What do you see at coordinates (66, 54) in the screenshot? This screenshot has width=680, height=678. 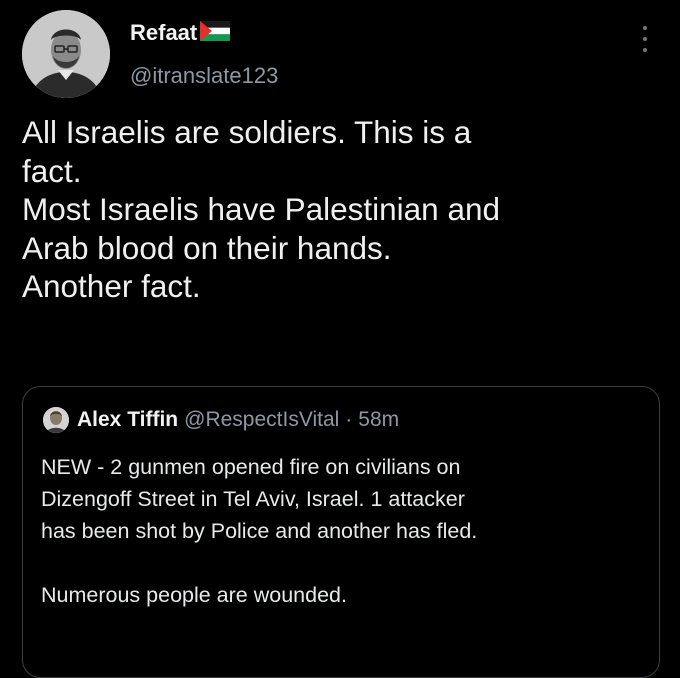 I see `author-avatar` at bounding box center [66, 54].